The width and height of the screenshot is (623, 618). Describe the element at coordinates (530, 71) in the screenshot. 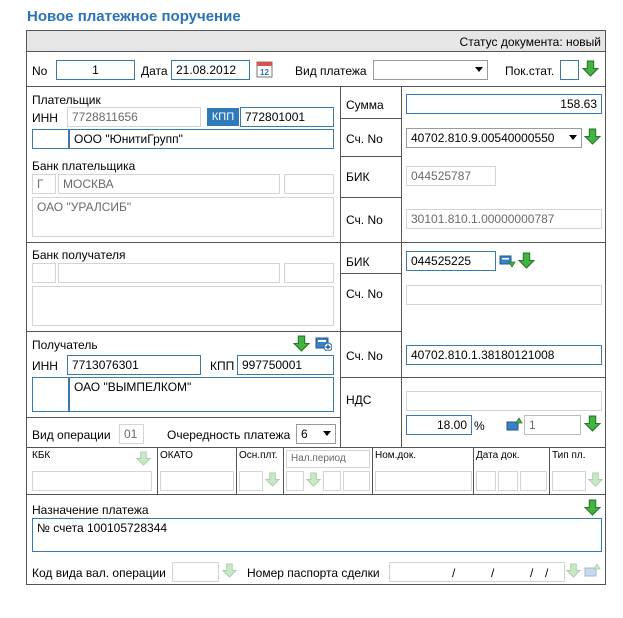

I see `pok-stat-label: Пок.стат.` at that location.